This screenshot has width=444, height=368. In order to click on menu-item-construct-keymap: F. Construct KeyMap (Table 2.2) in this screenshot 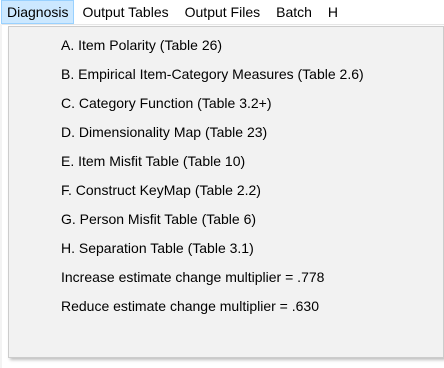, I will do `click(226, 190)`.